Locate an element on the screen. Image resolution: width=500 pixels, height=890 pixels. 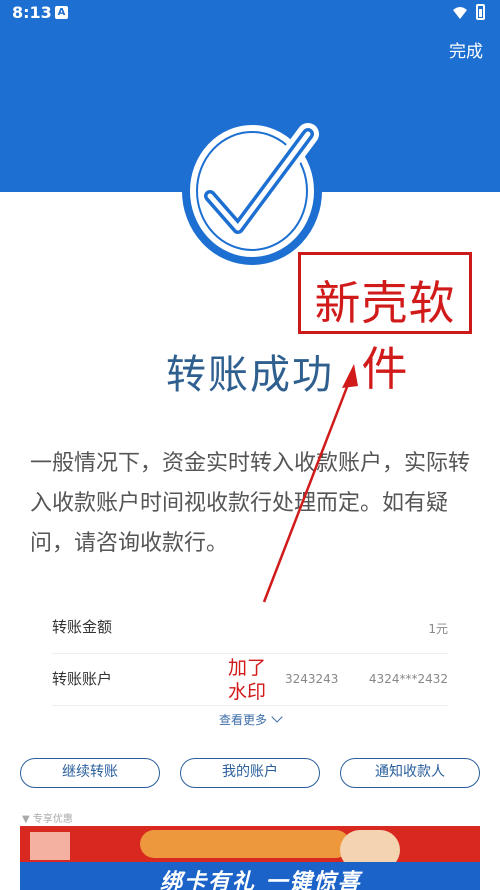
status-bar: 8:13 A is located at coordinates (250, 13).